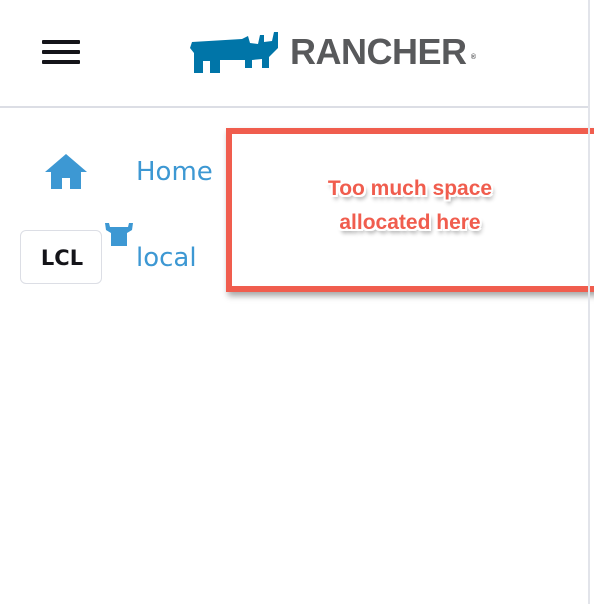  Describe the element at coordinates (62, 258) in the screenshot. I see `cluster-abbreviation: LCL` at that location.